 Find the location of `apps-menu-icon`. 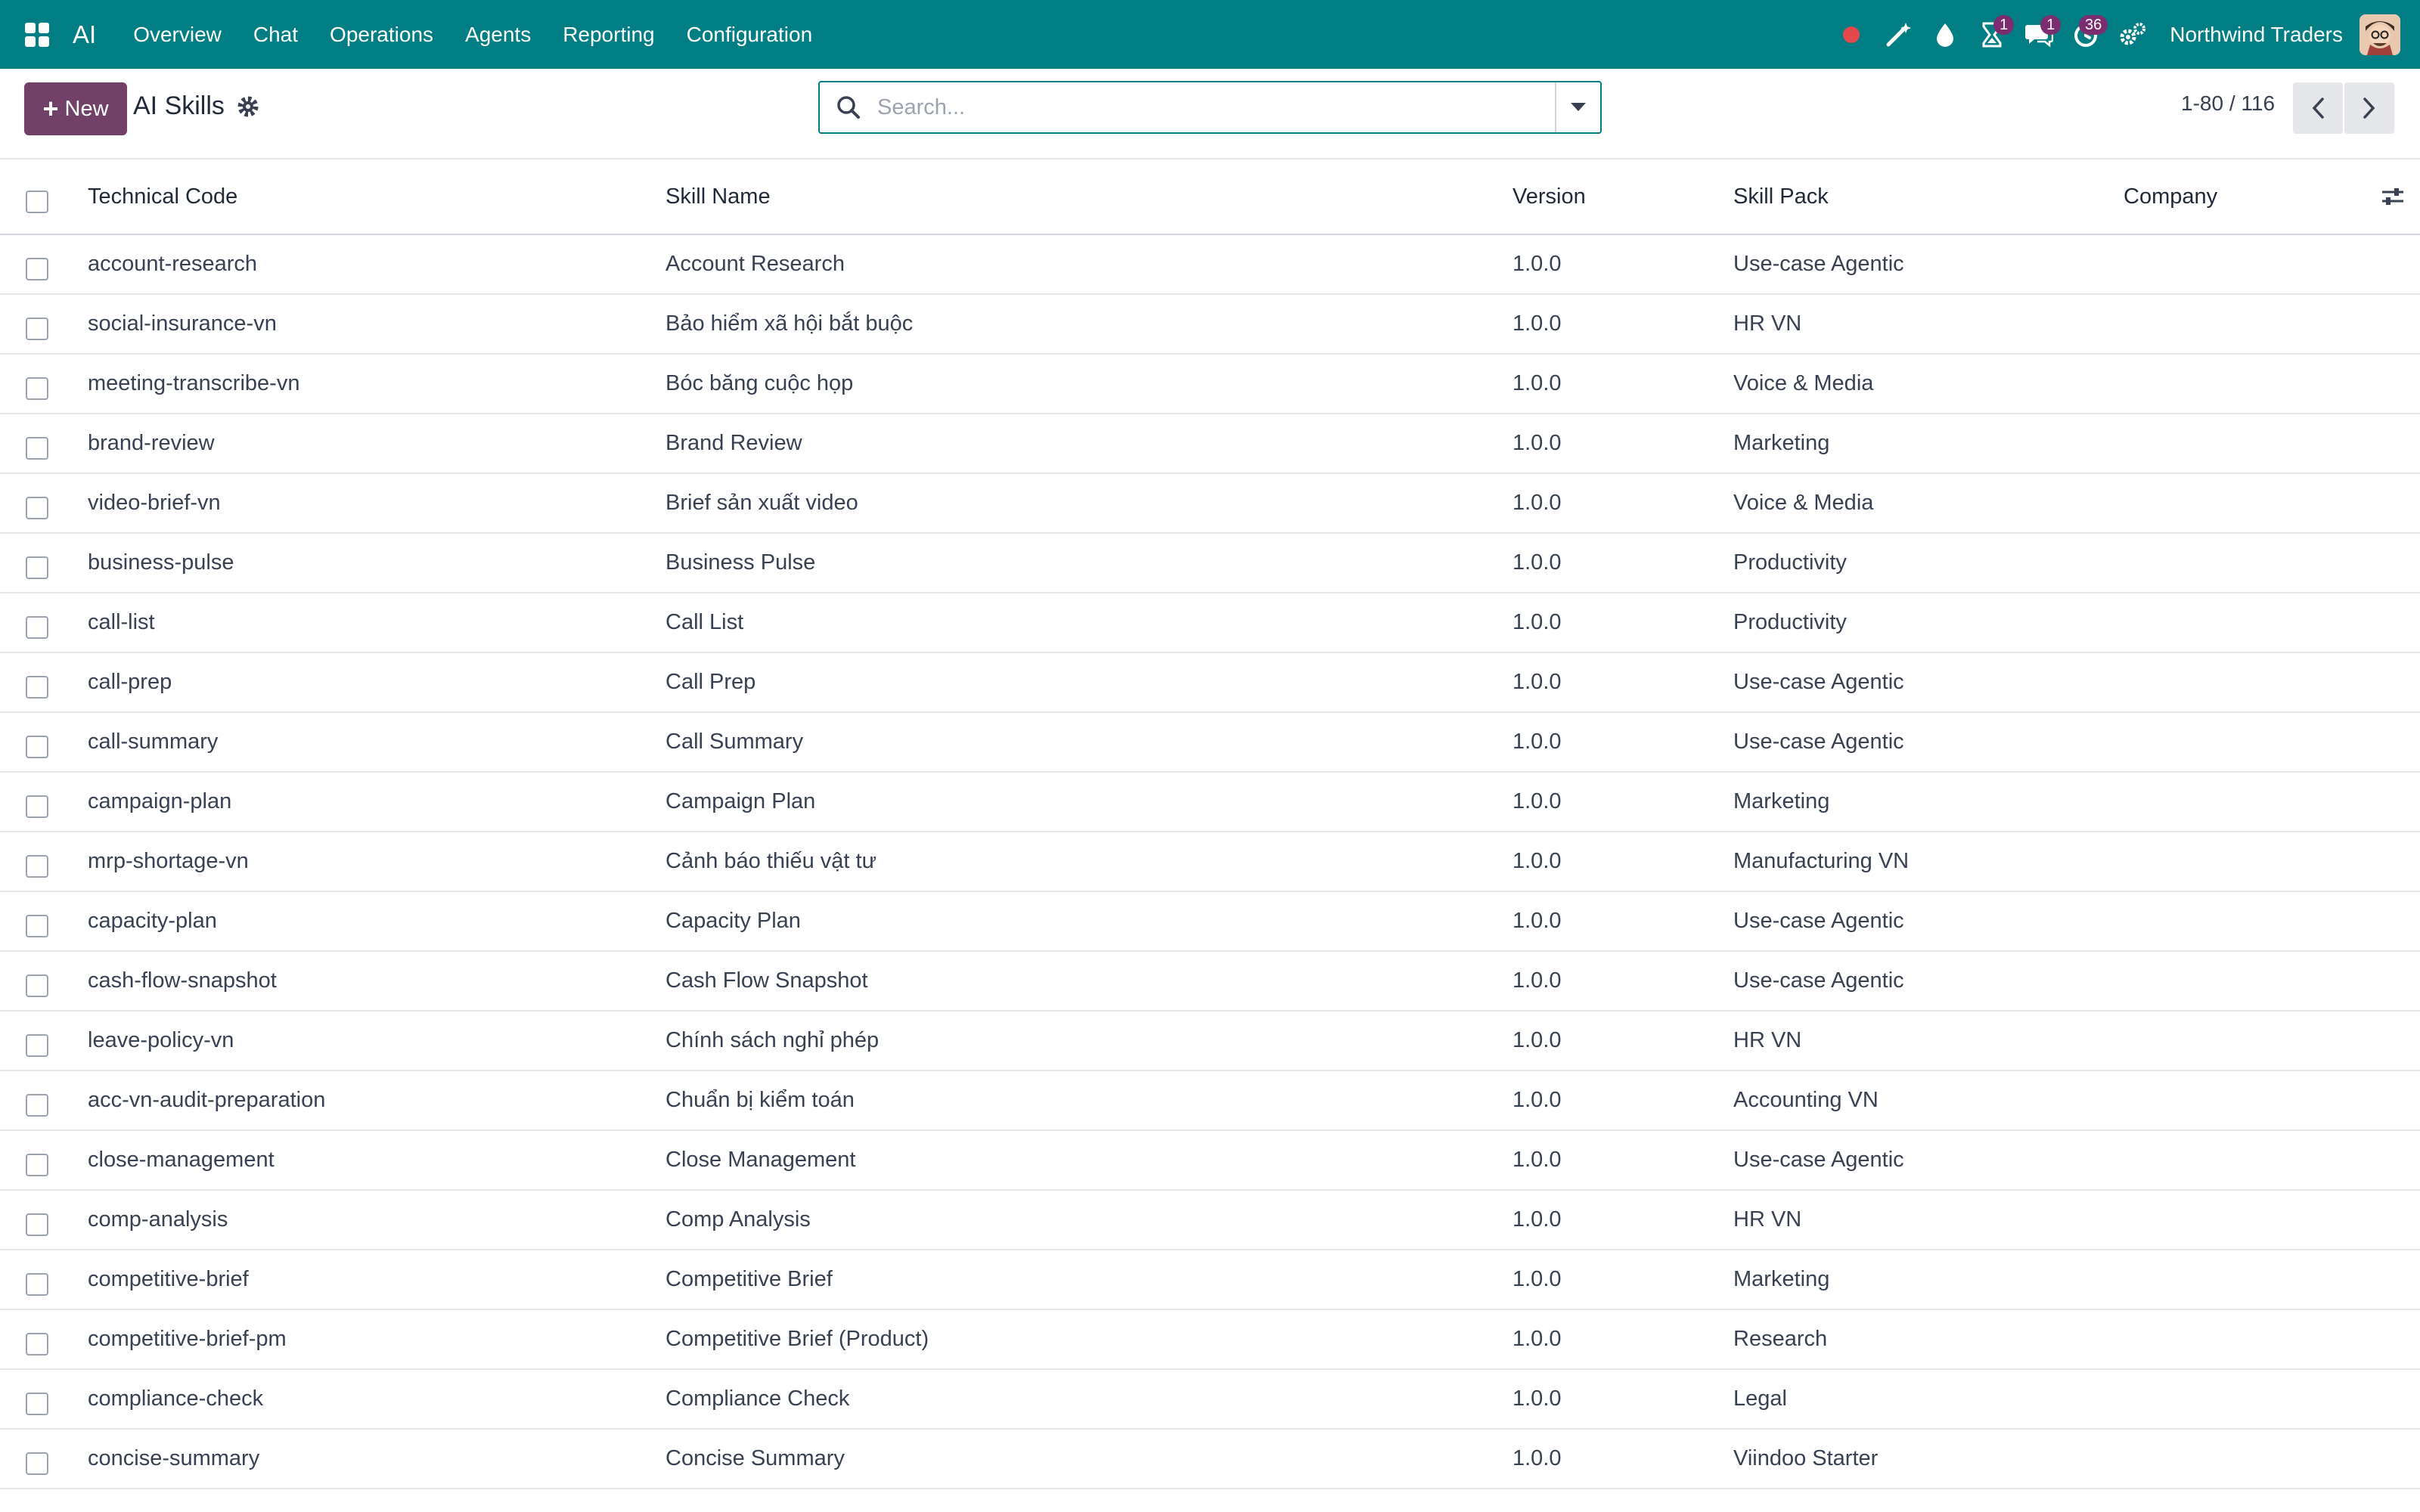

apps-menu-icon is located at coordinates (37, 35).